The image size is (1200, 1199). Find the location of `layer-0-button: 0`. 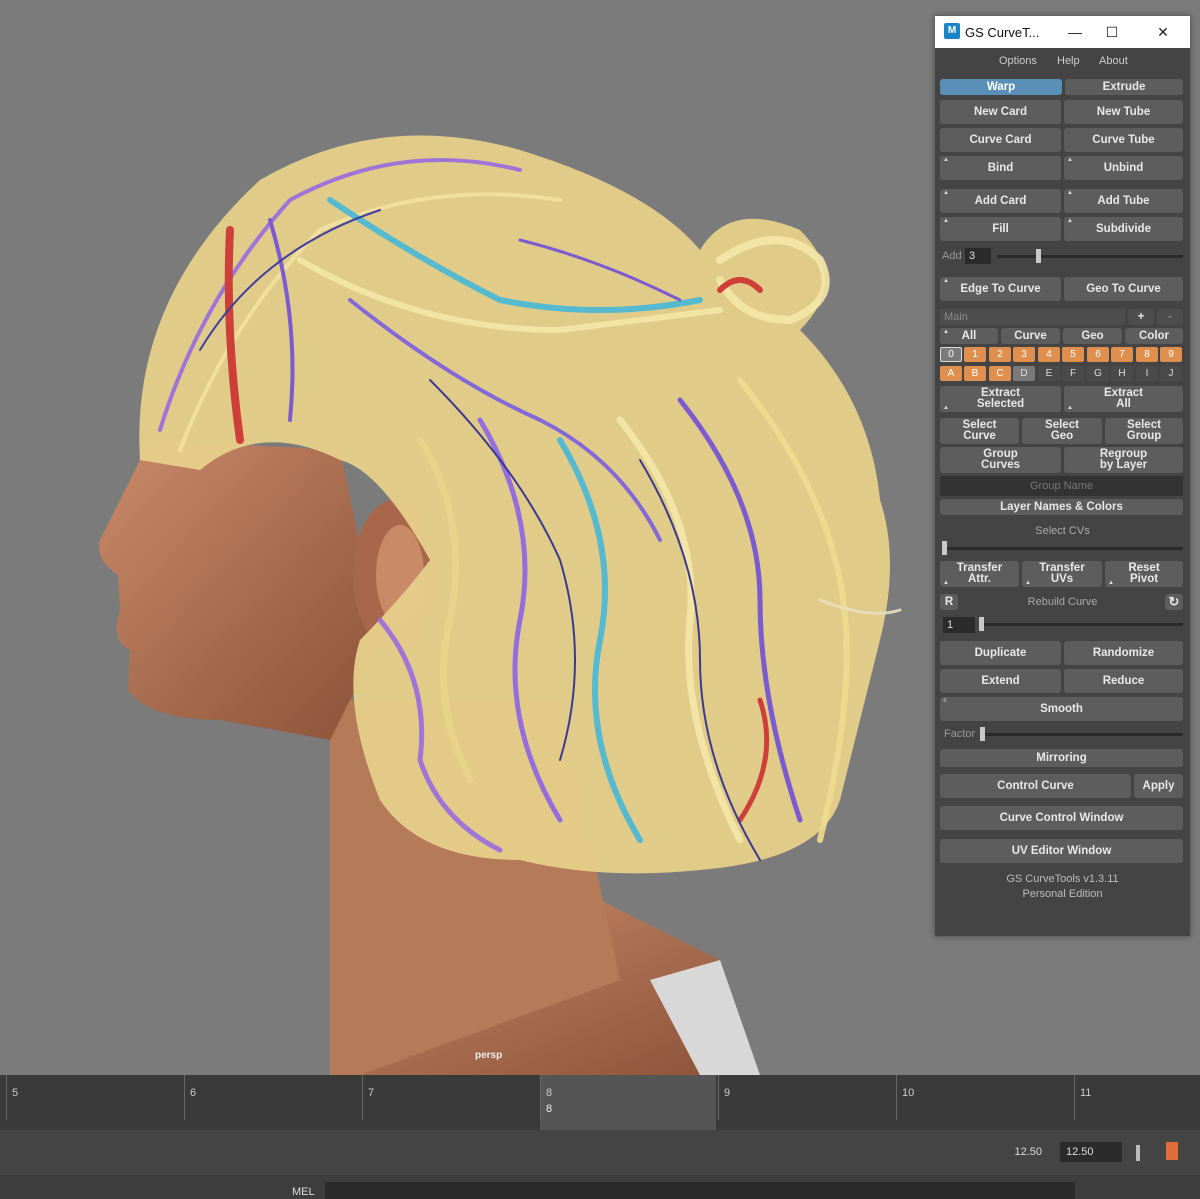

layer-0-button: 0 is located at coordinates (951, 354).